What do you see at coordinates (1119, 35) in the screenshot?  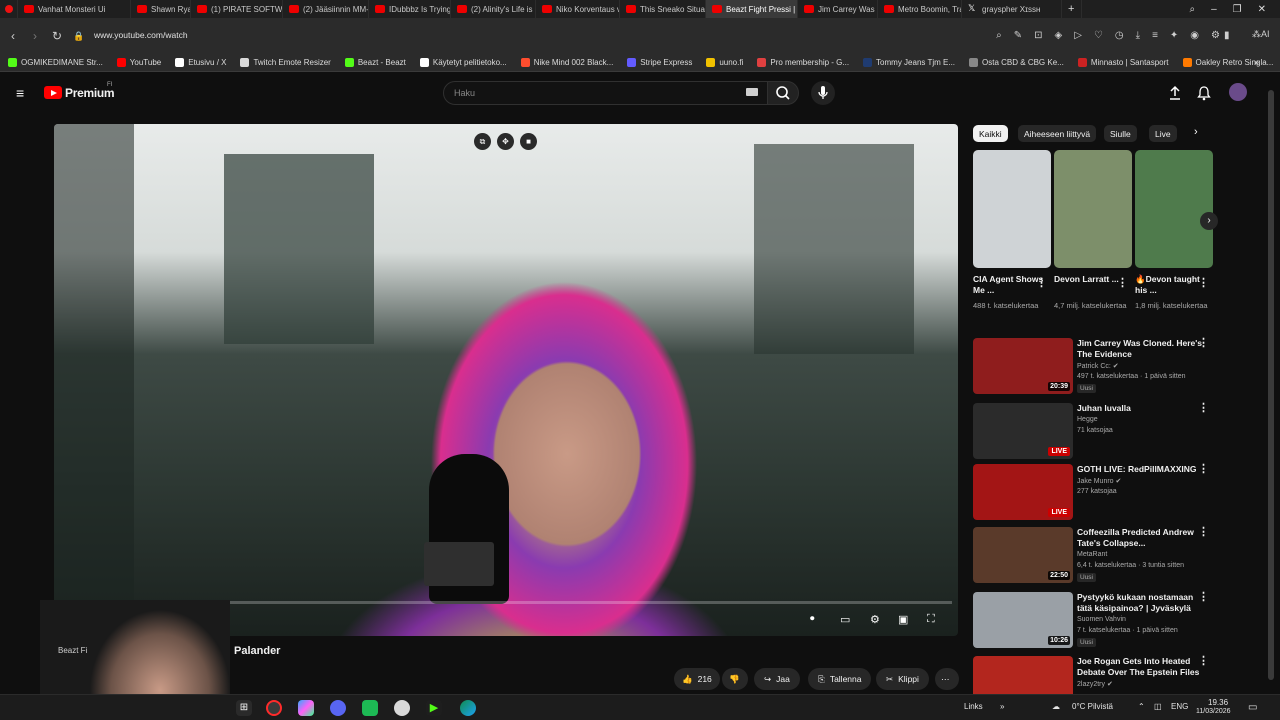 I see `history-icon: ◷` at bounding box center [1119, 35].